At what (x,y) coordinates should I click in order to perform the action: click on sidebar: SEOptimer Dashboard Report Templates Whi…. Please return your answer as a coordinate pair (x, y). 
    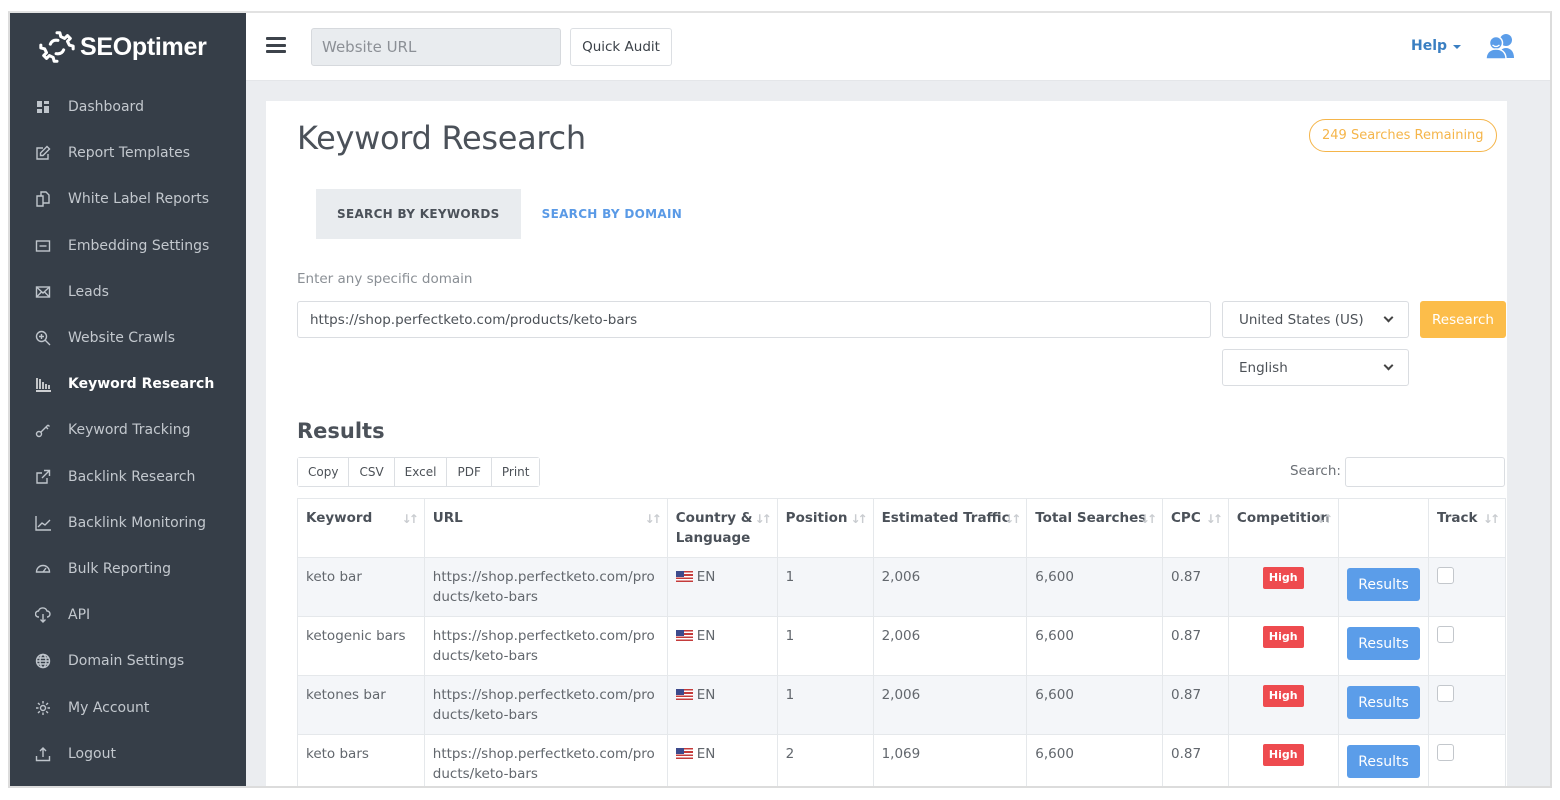
    Looking at the image, I should click on (128, 399).